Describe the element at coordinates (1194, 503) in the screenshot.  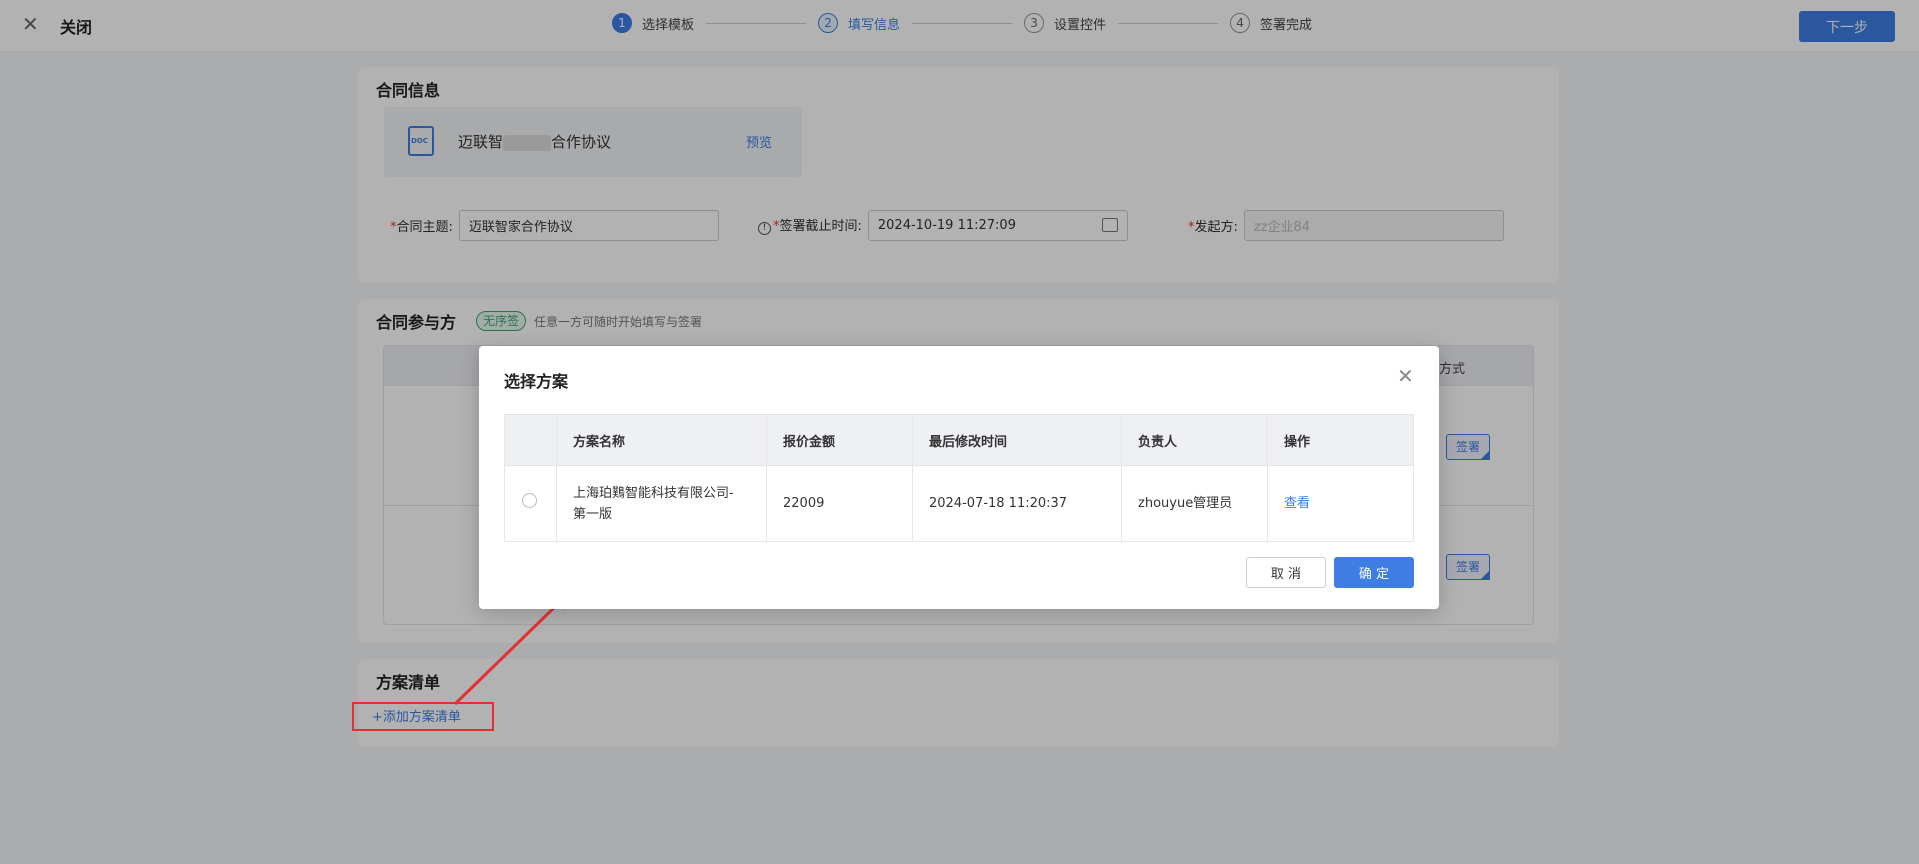
I see `plan-owner-cell: zhouyue管理员` at that location.